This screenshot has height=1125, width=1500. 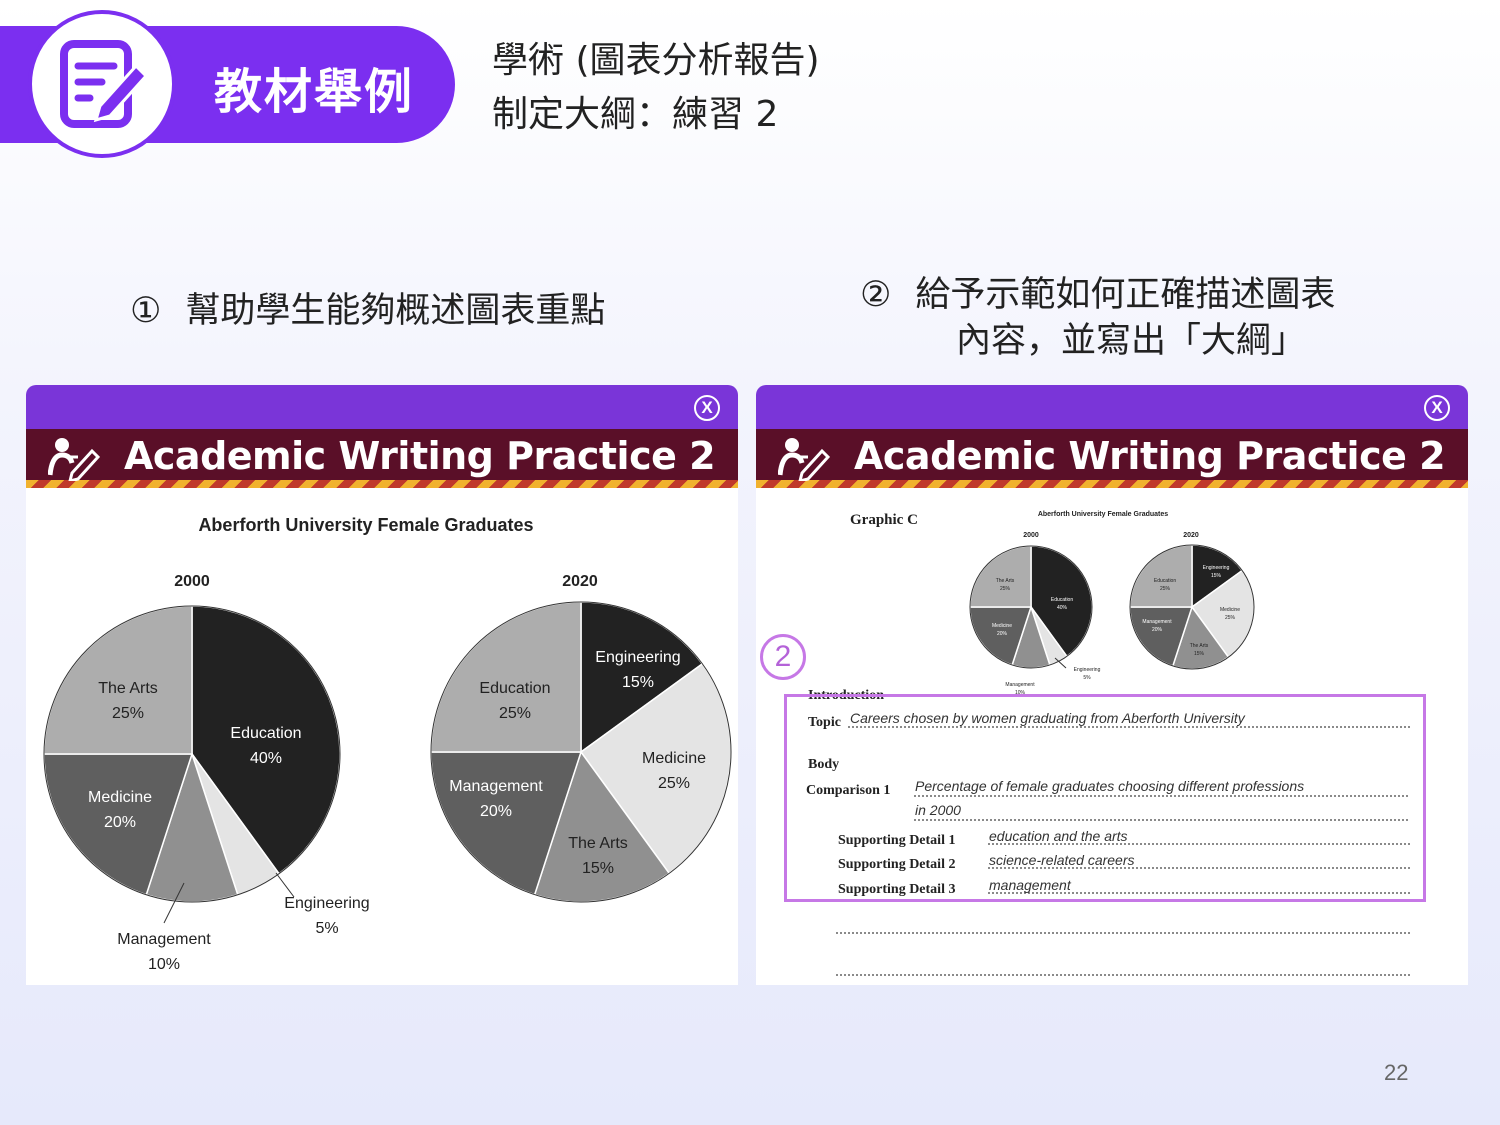 What do you see at coordinates (146, 311) in the screenshot?
I see `point-one-number: ①` at bounding box center [146, 311].